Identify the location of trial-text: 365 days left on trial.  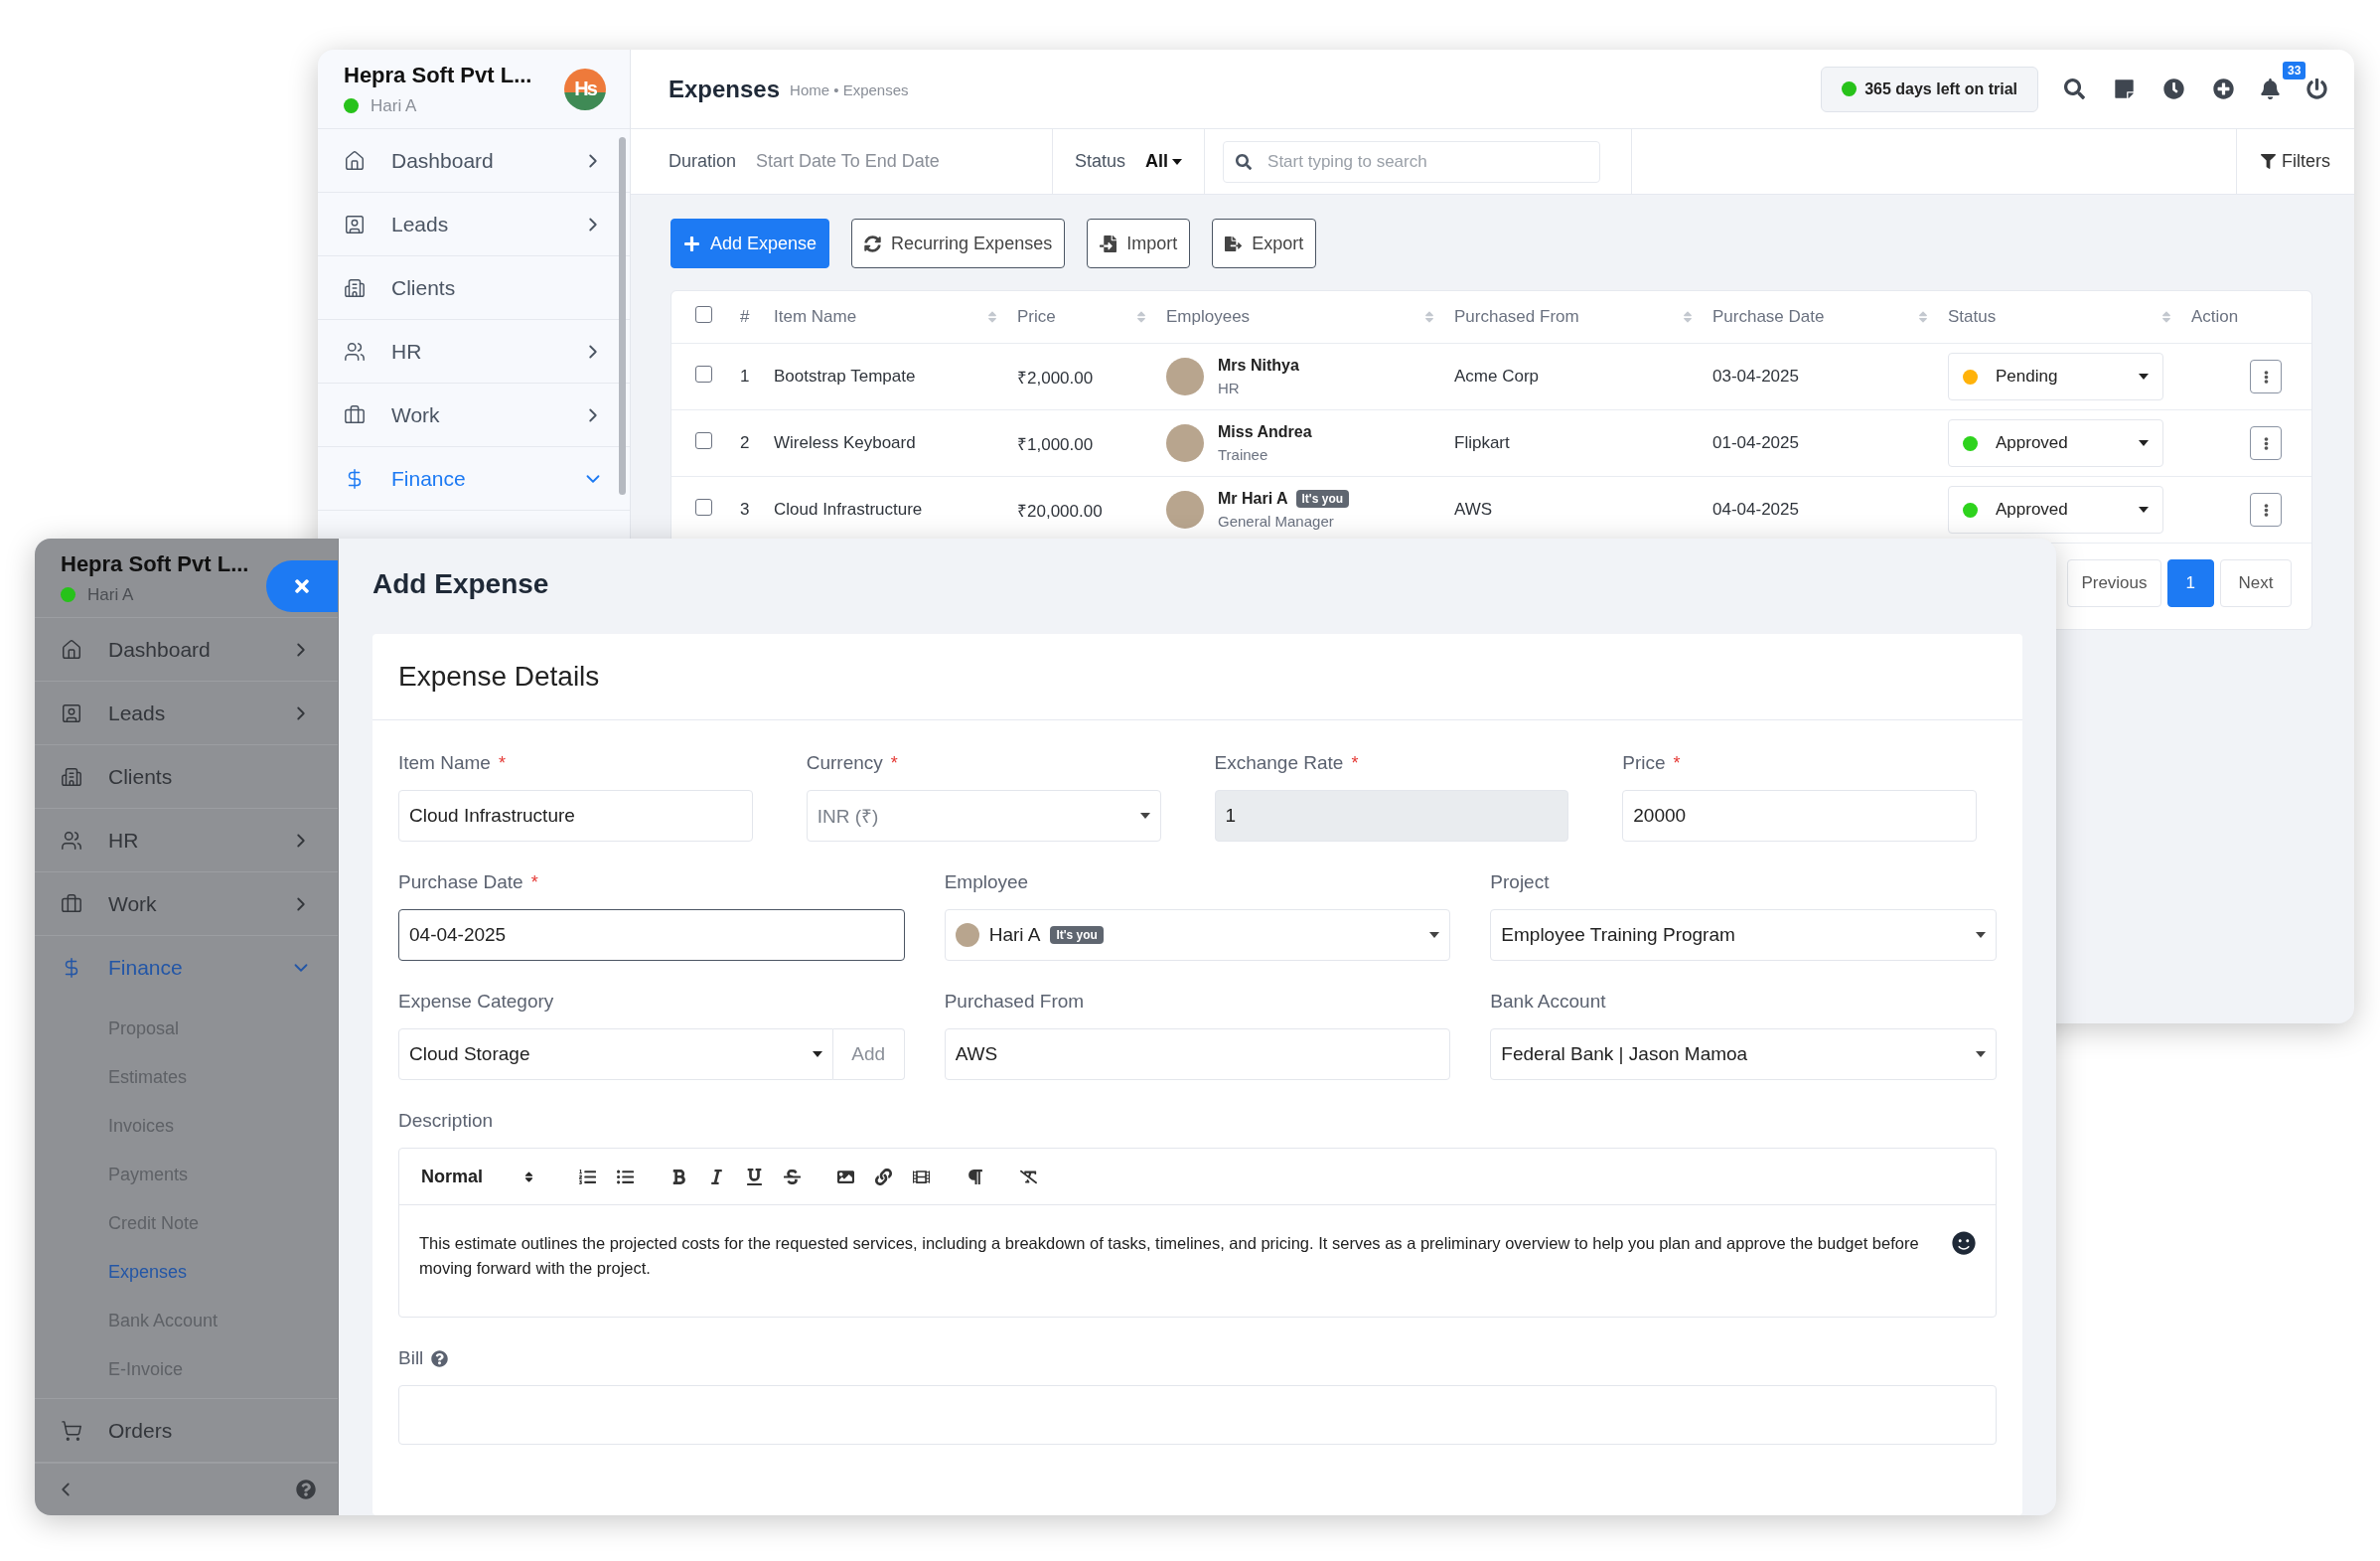
(1940, 88).